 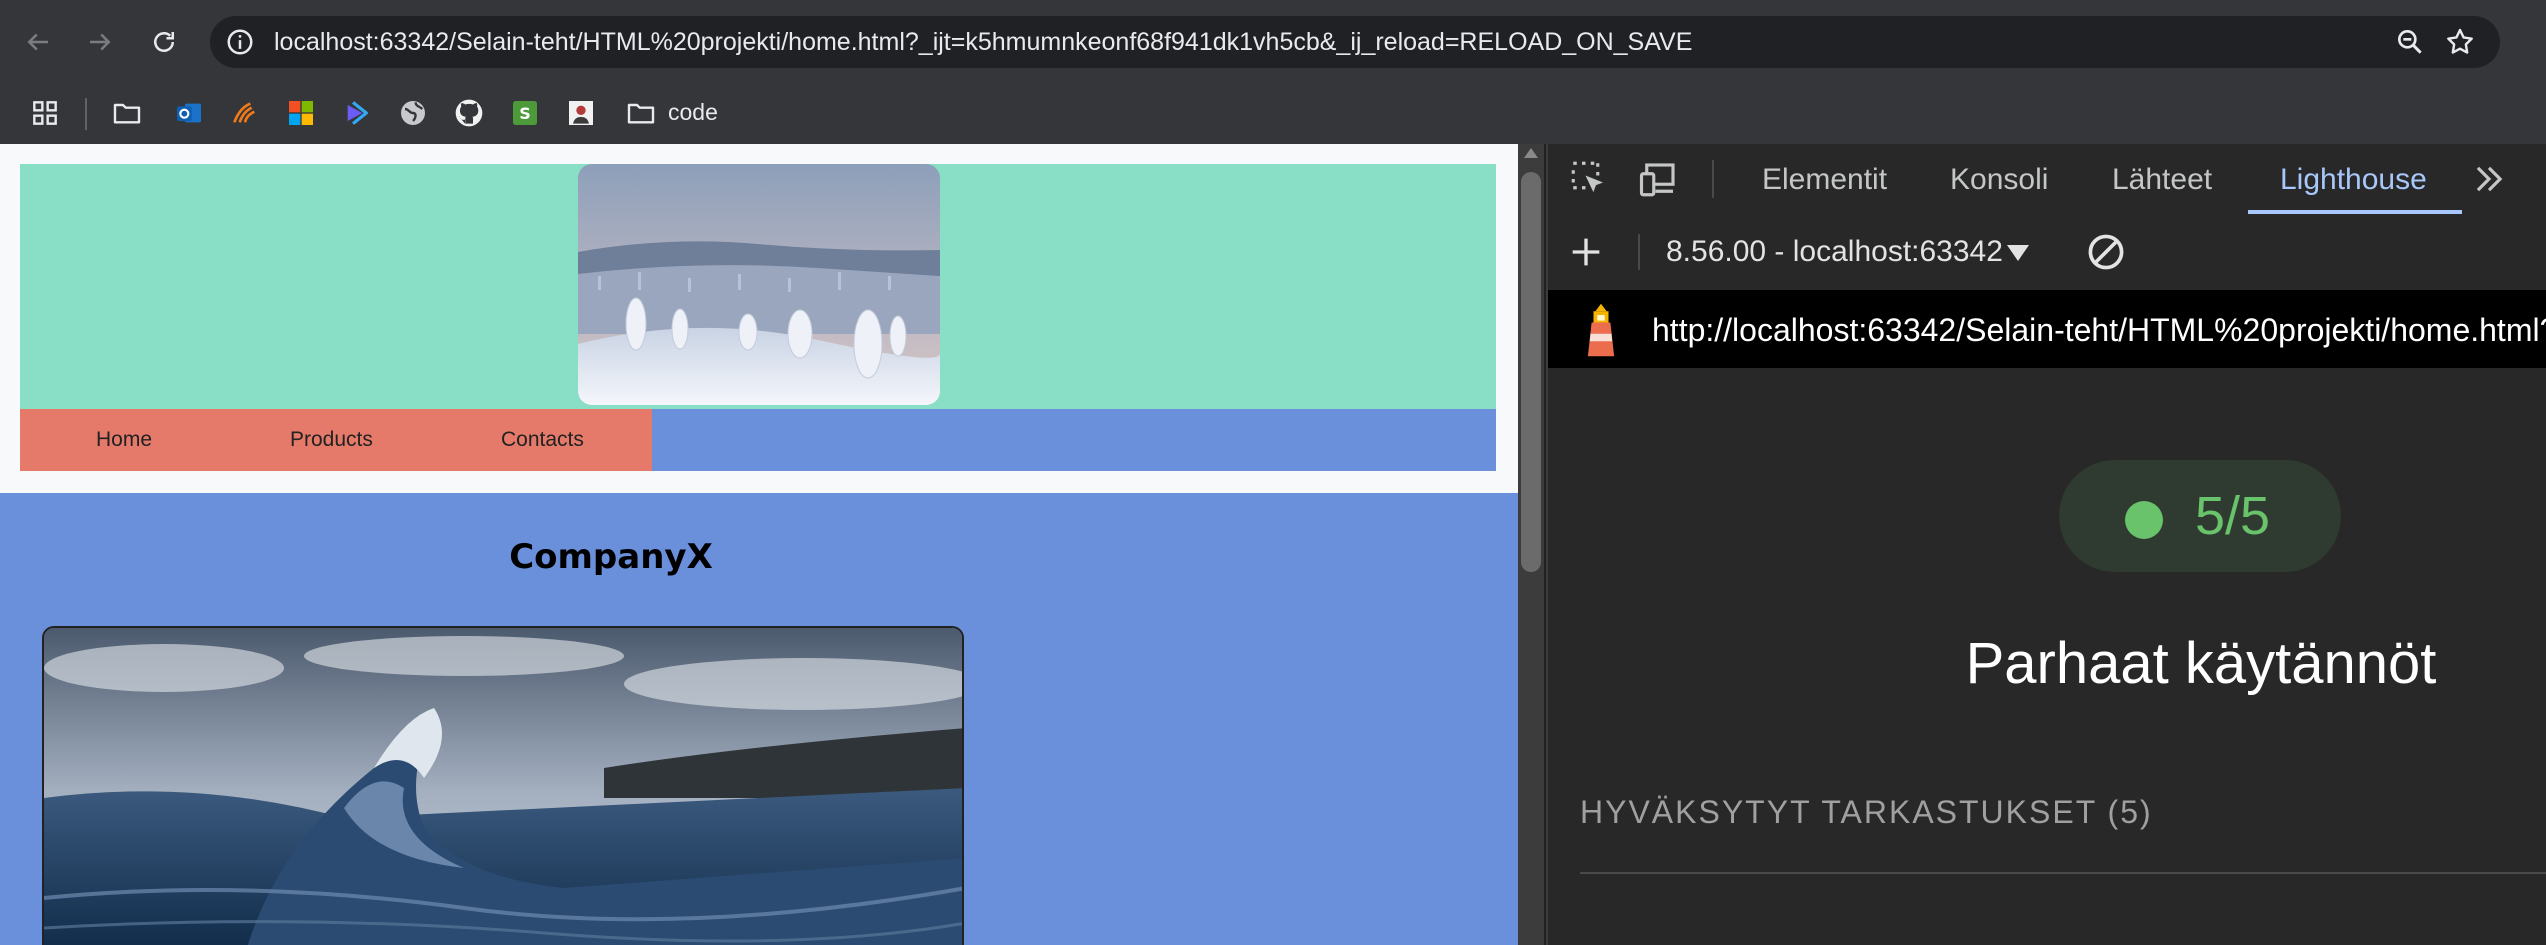 I want to click on microsoft-icon, so click(x=301, y=113).